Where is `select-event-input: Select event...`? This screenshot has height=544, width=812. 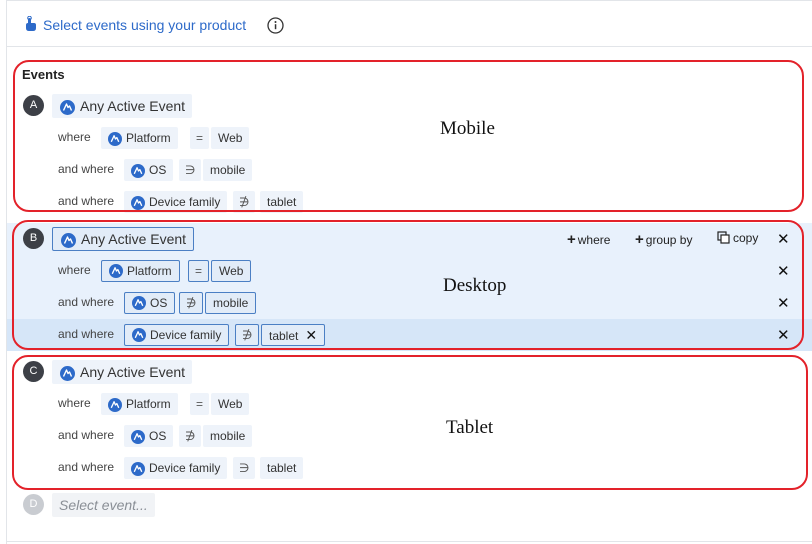 select-event-input: Select event... is located at coordinates (103, 505).